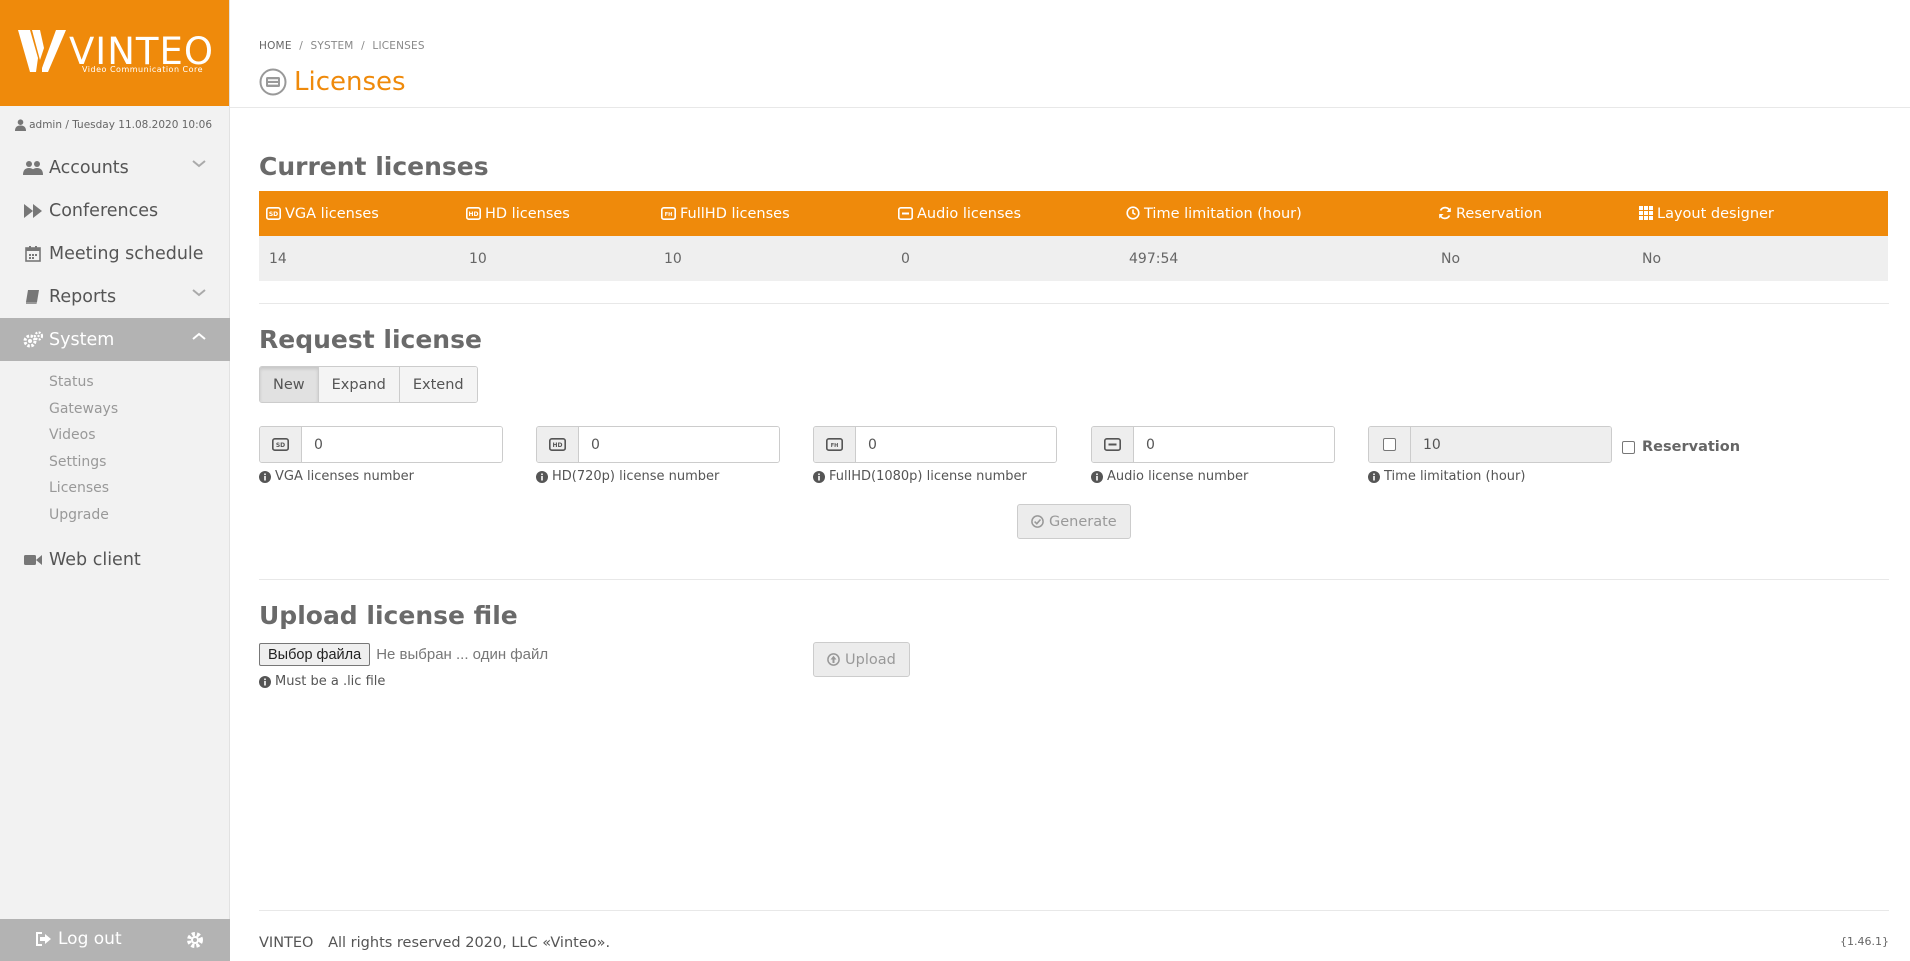 The image size is (1910, 961). What do you see at coordinates (956, 444) in the screenshot?
I see `fullhd-licenses-input` at bounding box center [956, 444].